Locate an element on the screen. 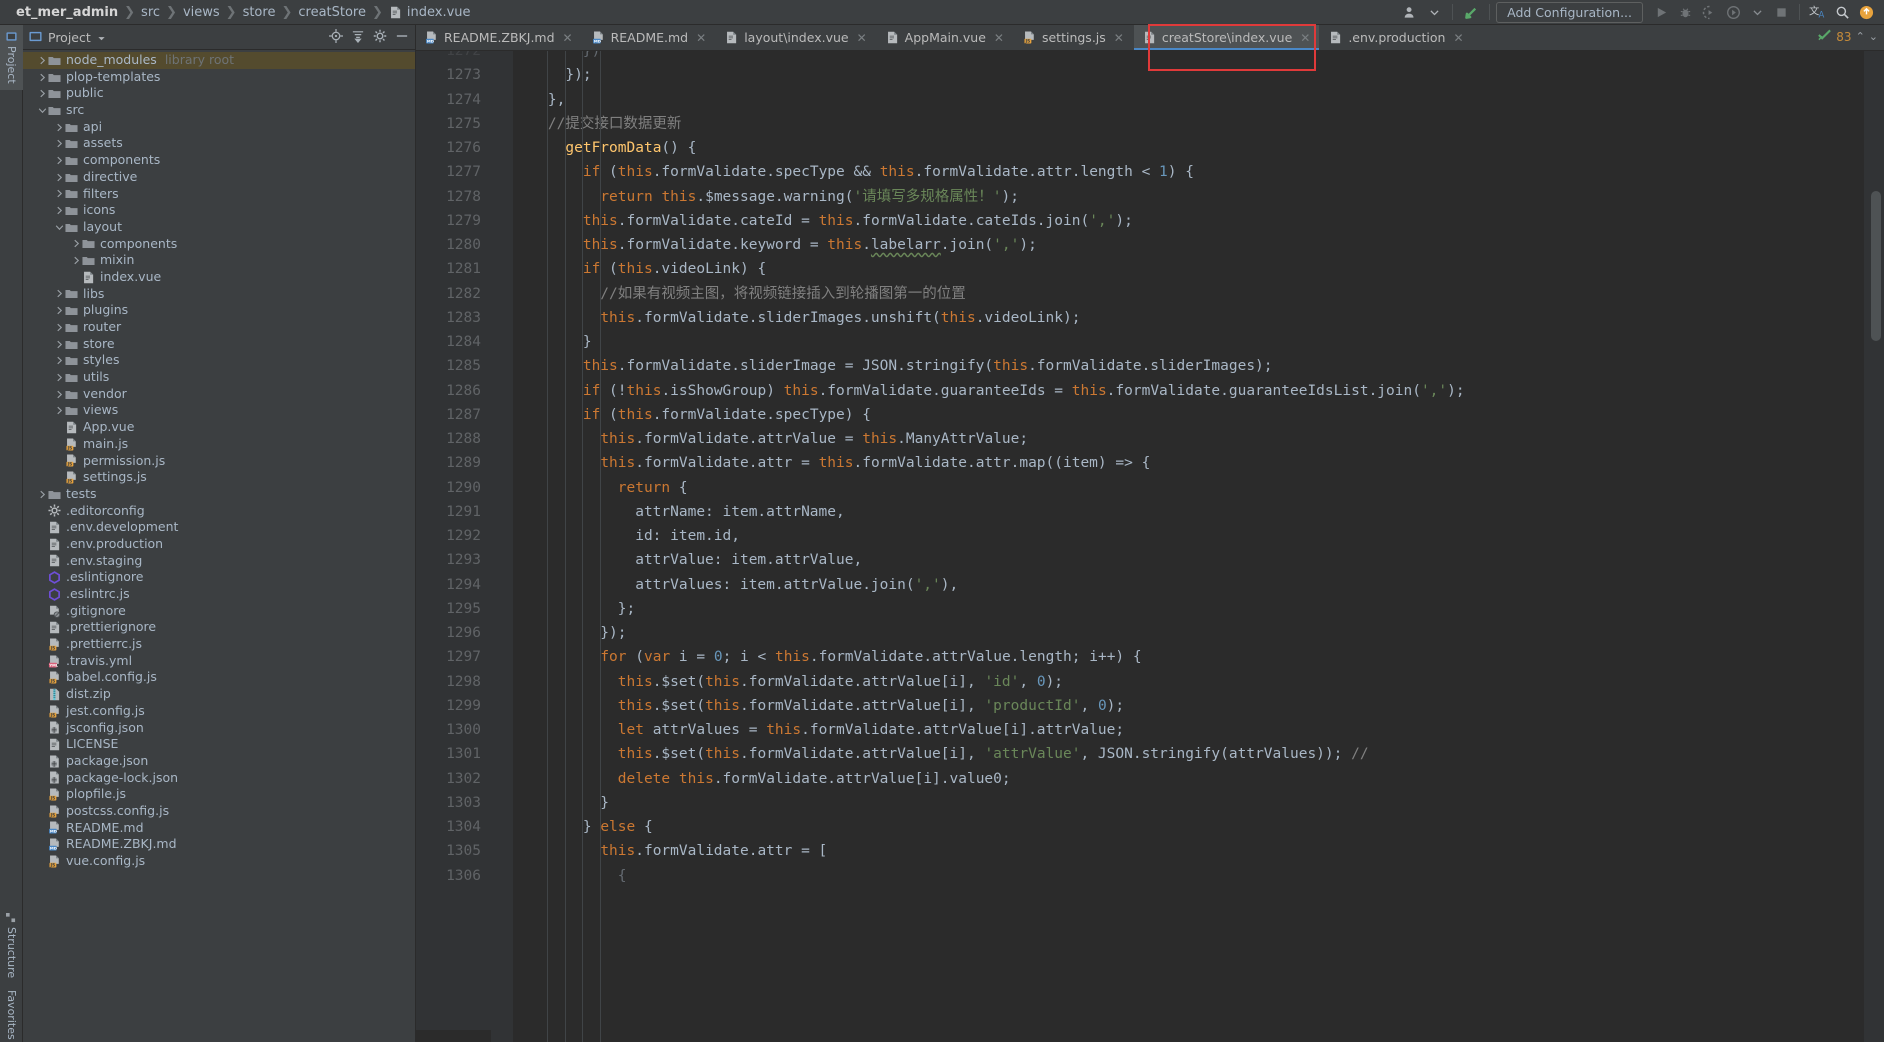  sidebar-item-project: Project is located at coordinates (11, 57).